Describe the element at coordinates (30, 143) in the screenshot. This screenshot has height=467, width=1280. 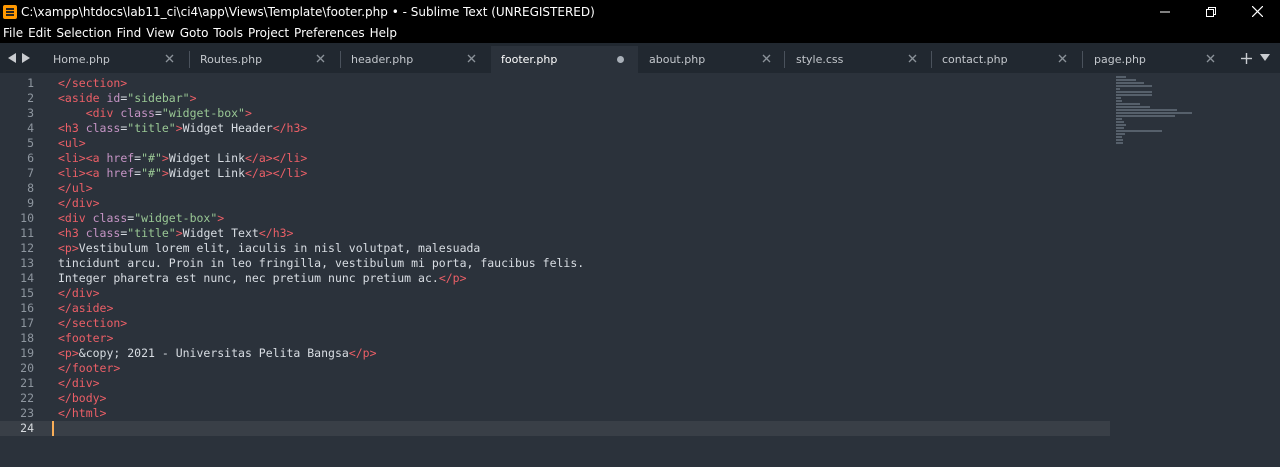
I see `line-number: 5` at that location.